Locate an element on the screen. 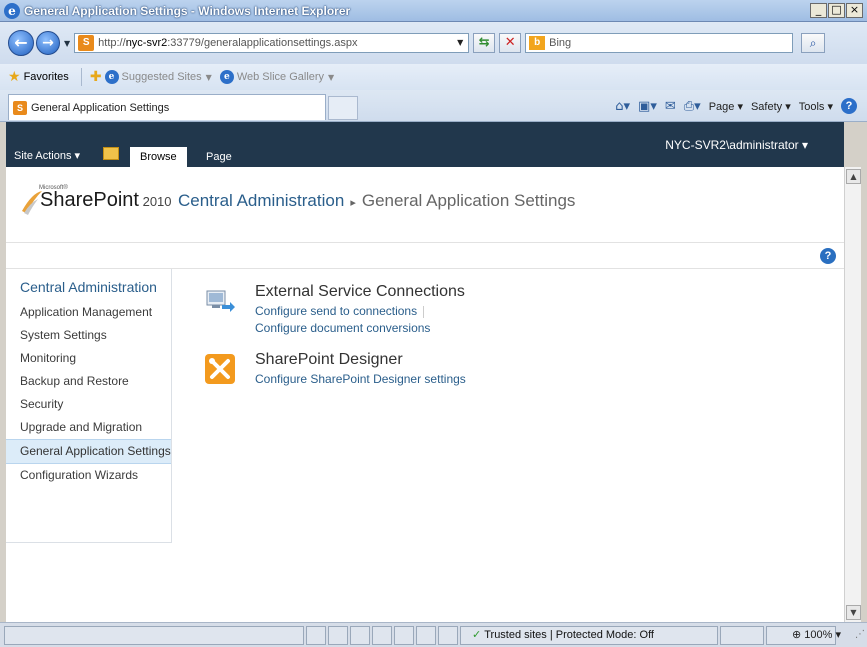  group-title: External Service Connections is located at coordinates (360, 291).